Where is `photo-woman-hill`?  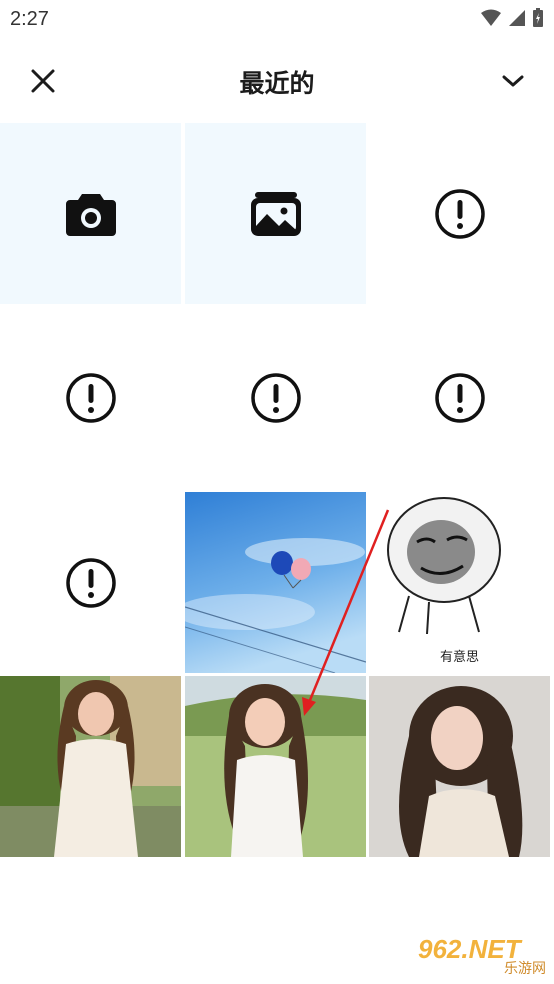 photo-woman-hill is located at coordinates (275, 766).